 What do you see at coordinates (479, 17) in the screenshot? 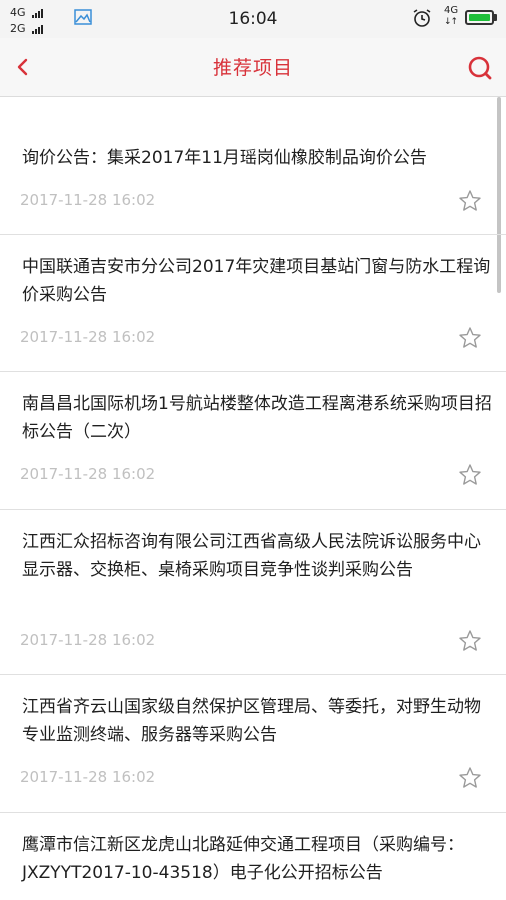
I see `battery-icon` at bounding box center [479, 17].